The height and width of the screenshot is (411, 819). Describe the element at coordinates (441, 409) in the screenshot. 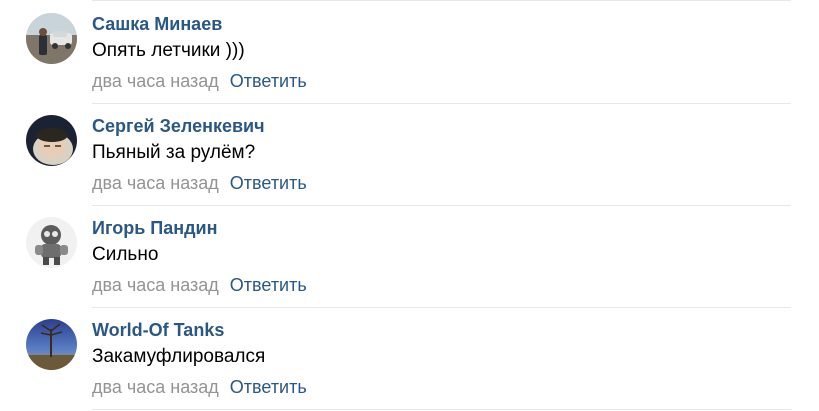

I see `divider` at that location.